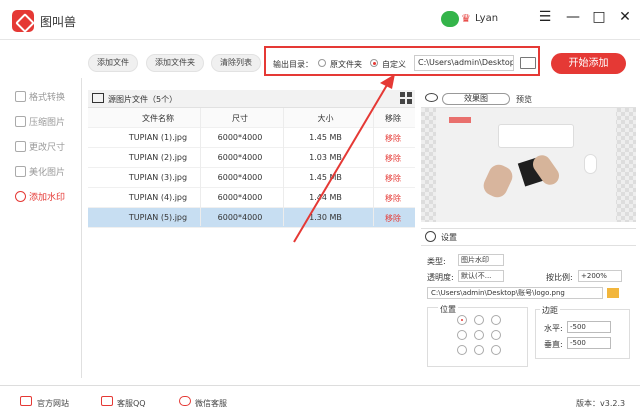 This screenshot has height=420, width=640. I want to click on file-name: TUPIAN (1).jpg, so click(158, 137).